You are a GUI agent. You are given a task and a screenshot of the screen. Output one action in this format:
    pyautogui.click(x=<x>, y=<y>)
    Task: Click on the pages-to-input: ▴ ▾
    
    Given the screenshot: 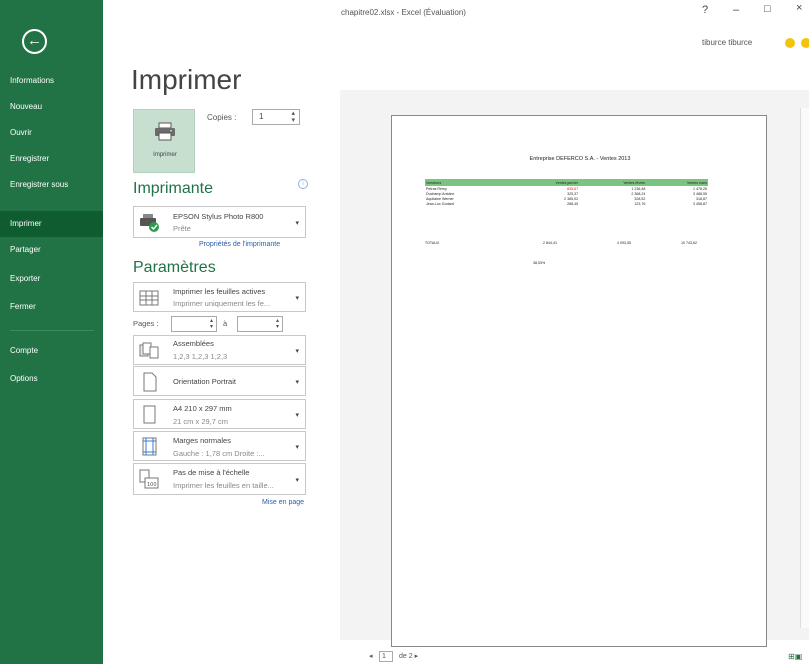 What is the action you would take?
    pyautogui.click(x=260, y=324)
    